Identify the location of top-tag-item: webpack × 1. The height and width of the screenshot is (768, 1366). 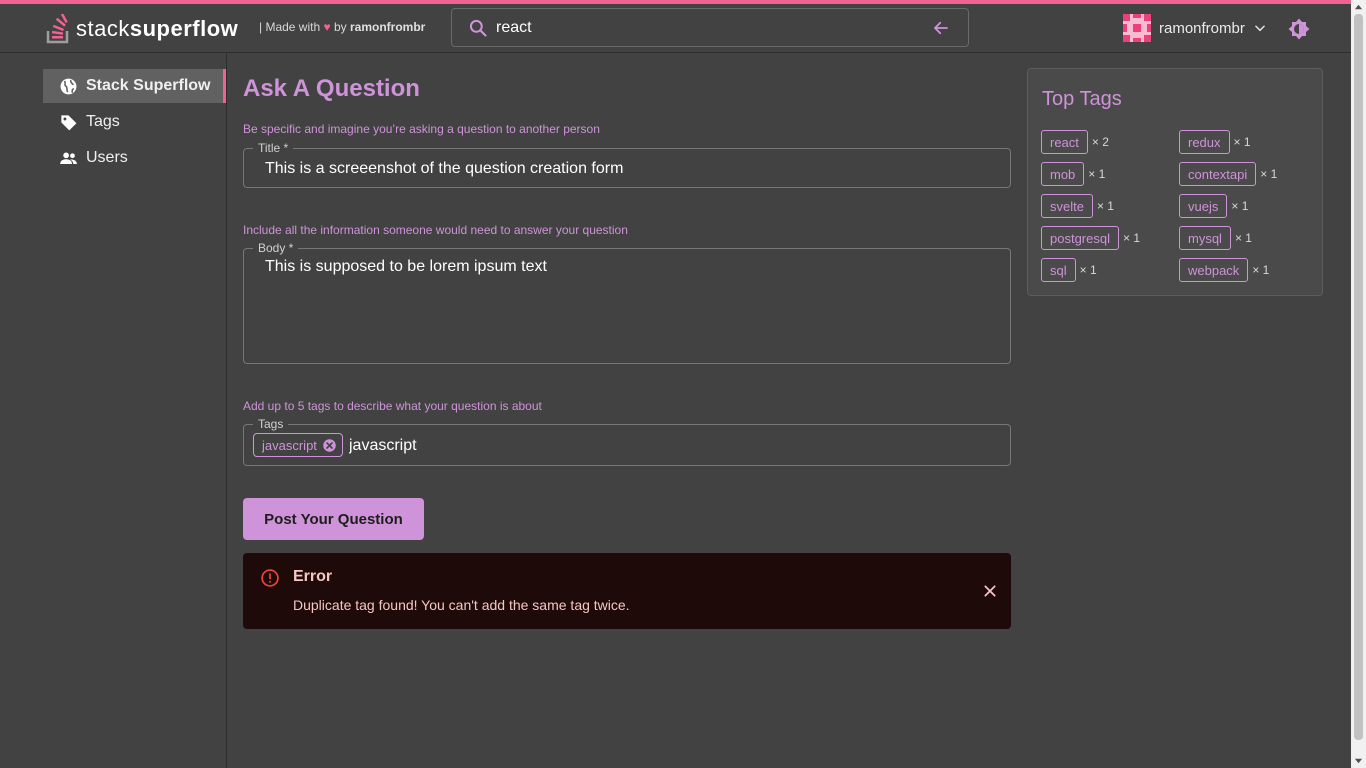
(1224, 270).